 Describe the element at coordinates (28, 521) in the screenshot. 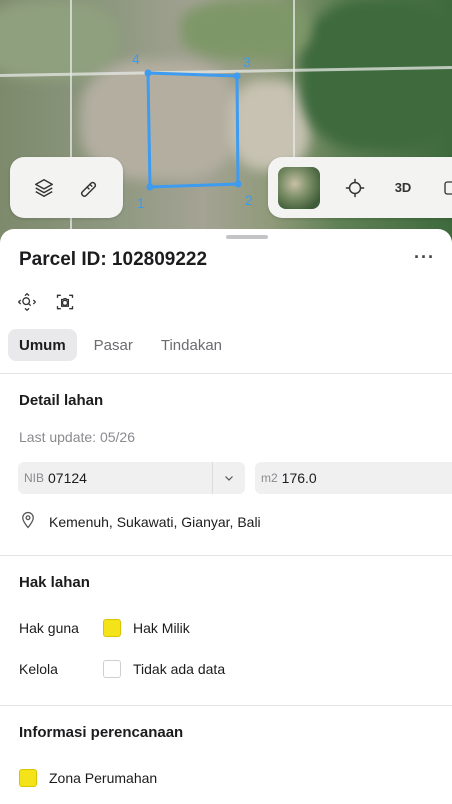

I see `location-pin-icon` at that location.